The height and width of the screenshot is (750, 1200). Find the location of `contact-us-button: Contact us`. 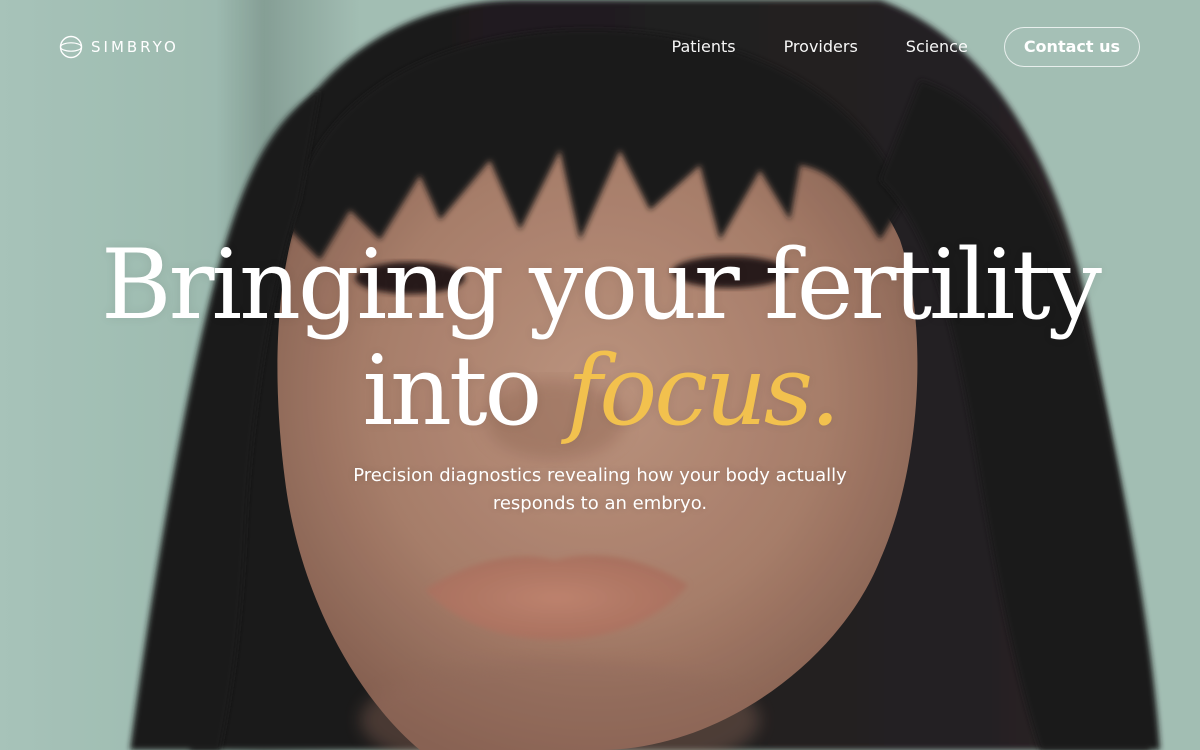

contact-us-button: Contact us is located at coordinates (1071, 47).